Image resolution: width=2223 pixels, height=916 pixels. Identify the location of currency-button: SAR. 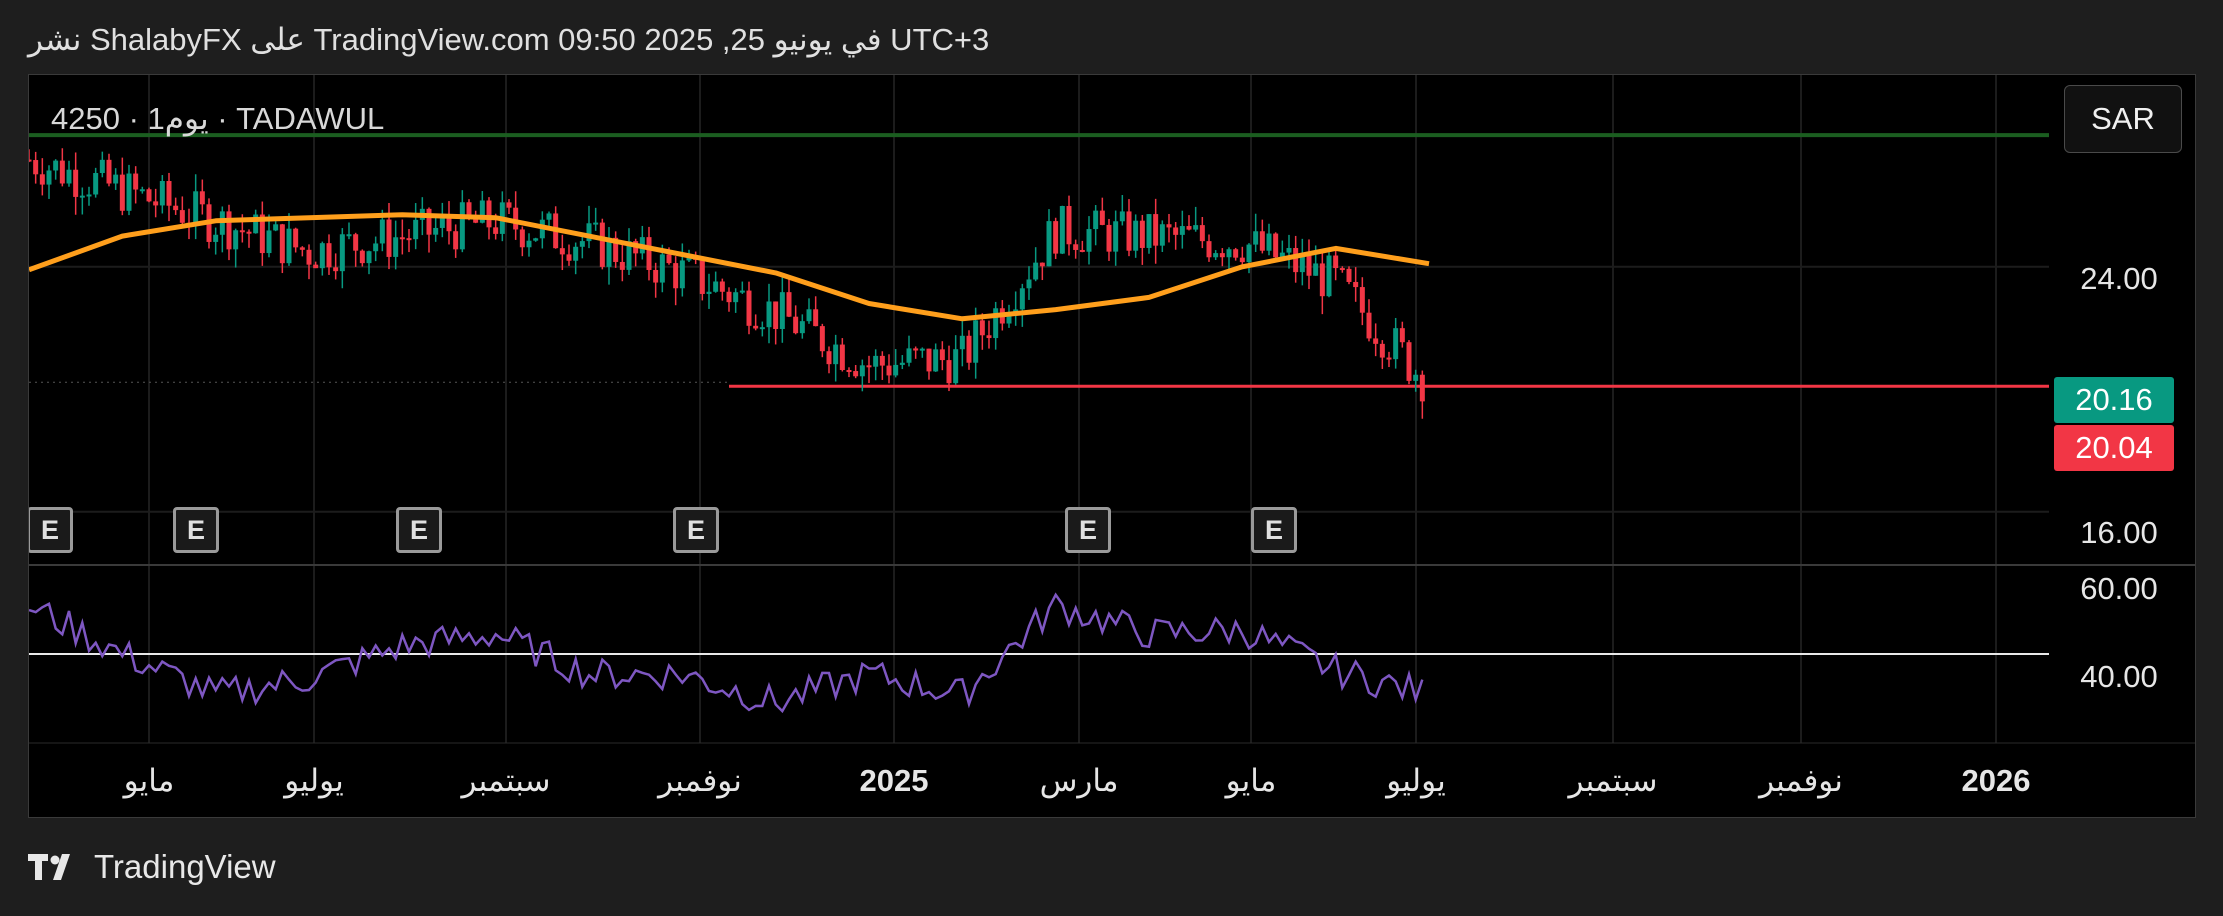
(2123, 119).